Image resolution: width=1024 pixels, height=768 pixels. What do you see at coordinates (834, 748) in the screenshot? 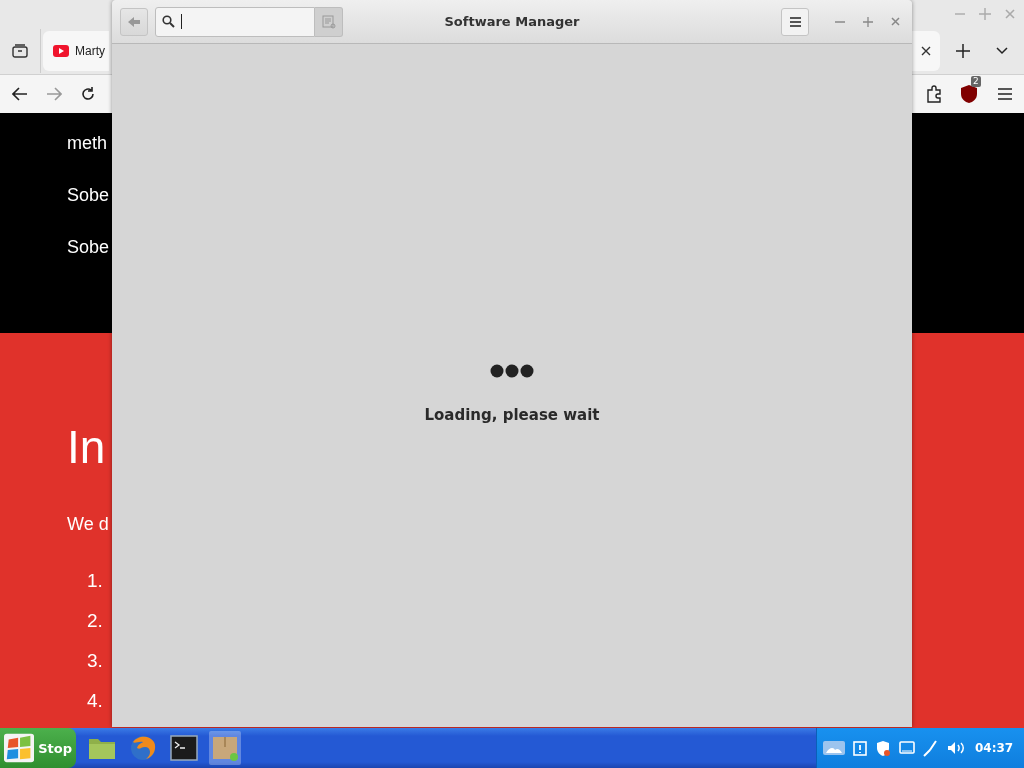
I see `network-icon` at bounding box center [834, 748].